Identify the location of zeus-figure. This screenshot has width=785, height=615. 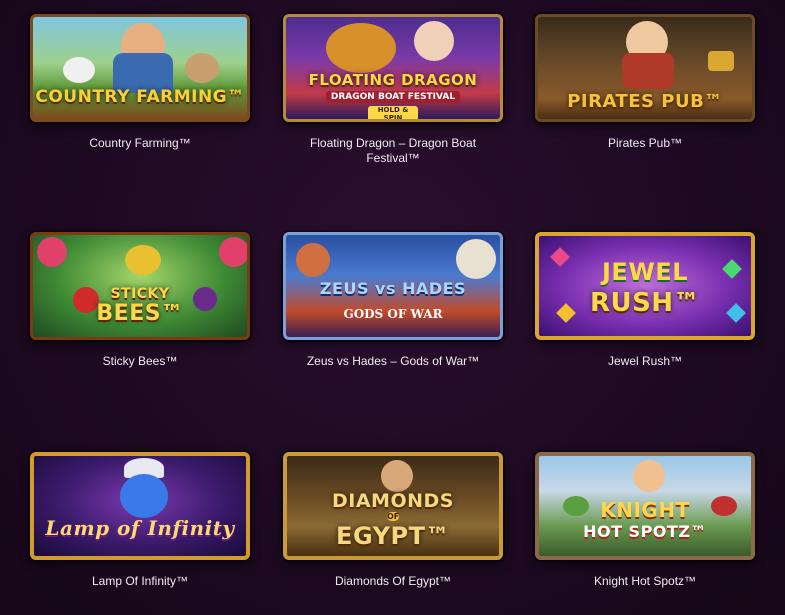
(476, 259).